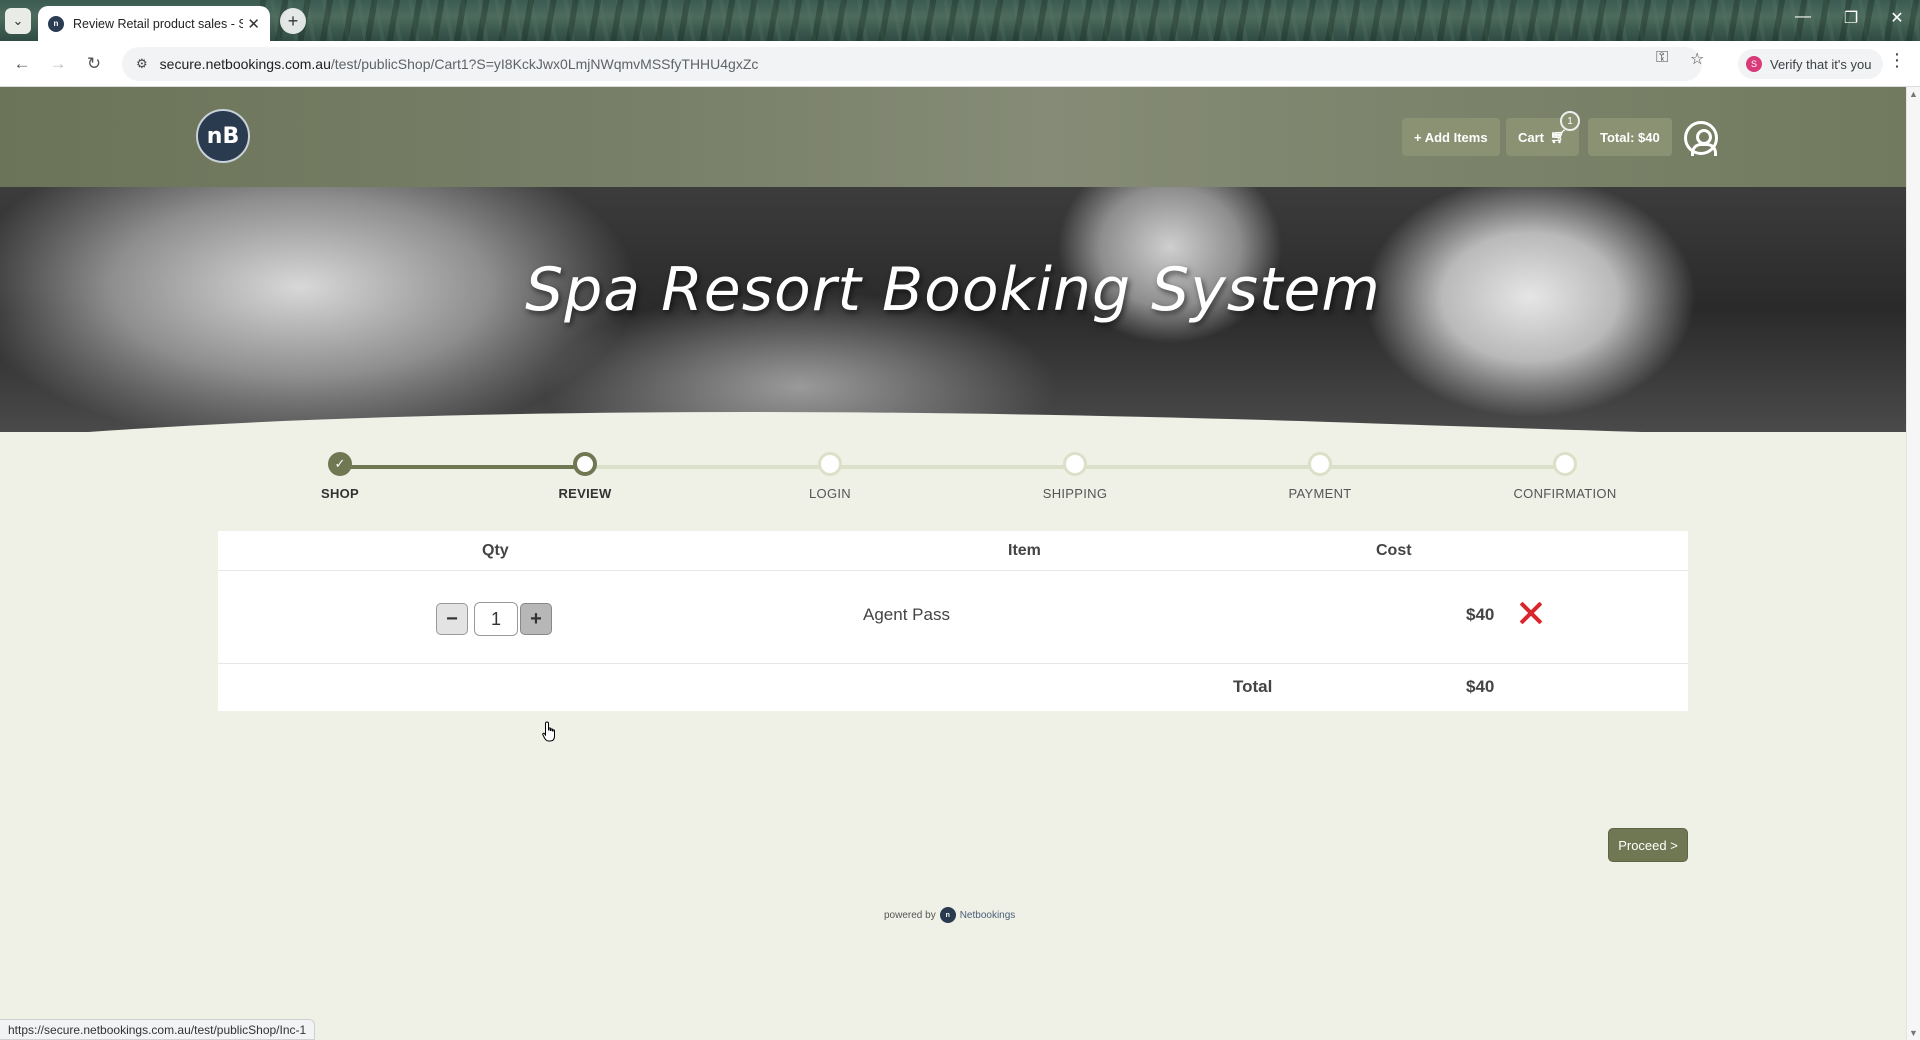  What do you see at coordinates (585, 493) in the screenshot?
I see `step-label: REVIEW` at bounding box center [585, 493].